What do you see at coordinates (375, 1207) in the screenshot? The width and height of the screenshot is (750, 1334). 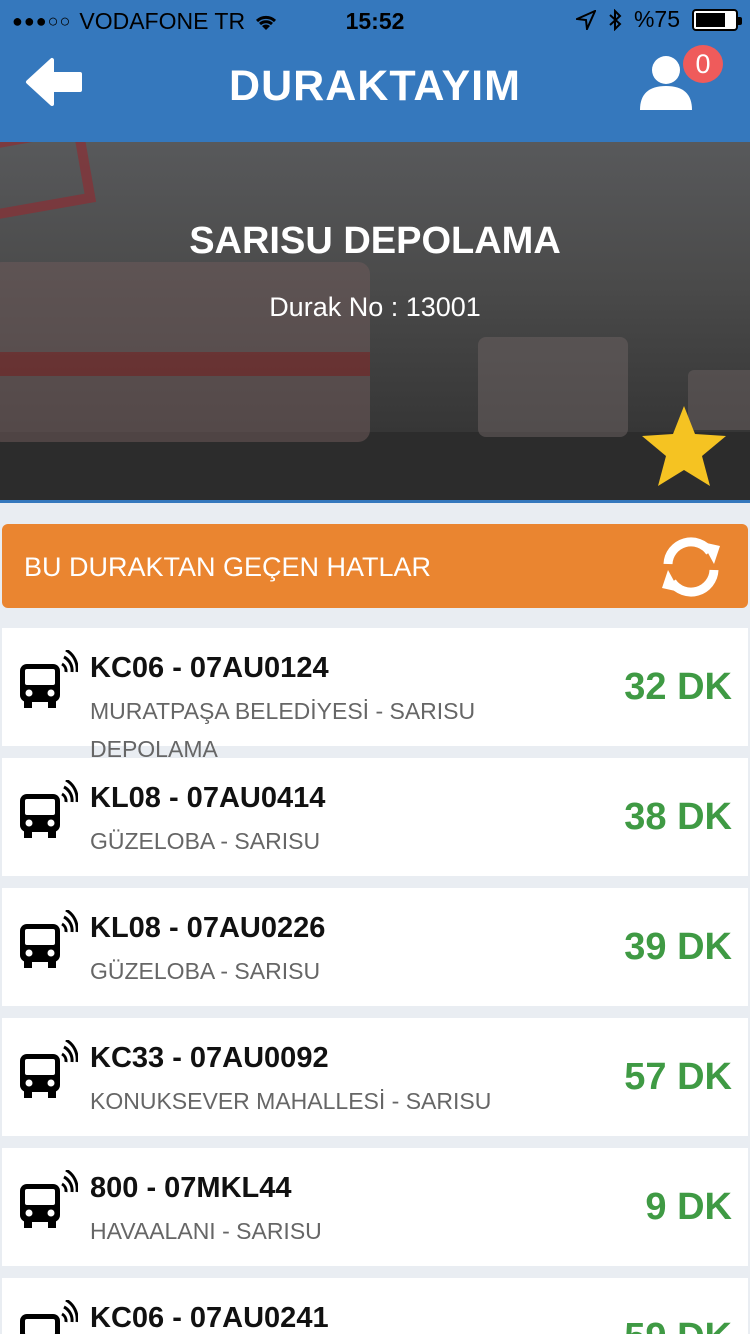 I see `line-row: 800 - 07MKL44 HAVAALANI - SARISU 9 DK` at bounding box center [375, 1207].